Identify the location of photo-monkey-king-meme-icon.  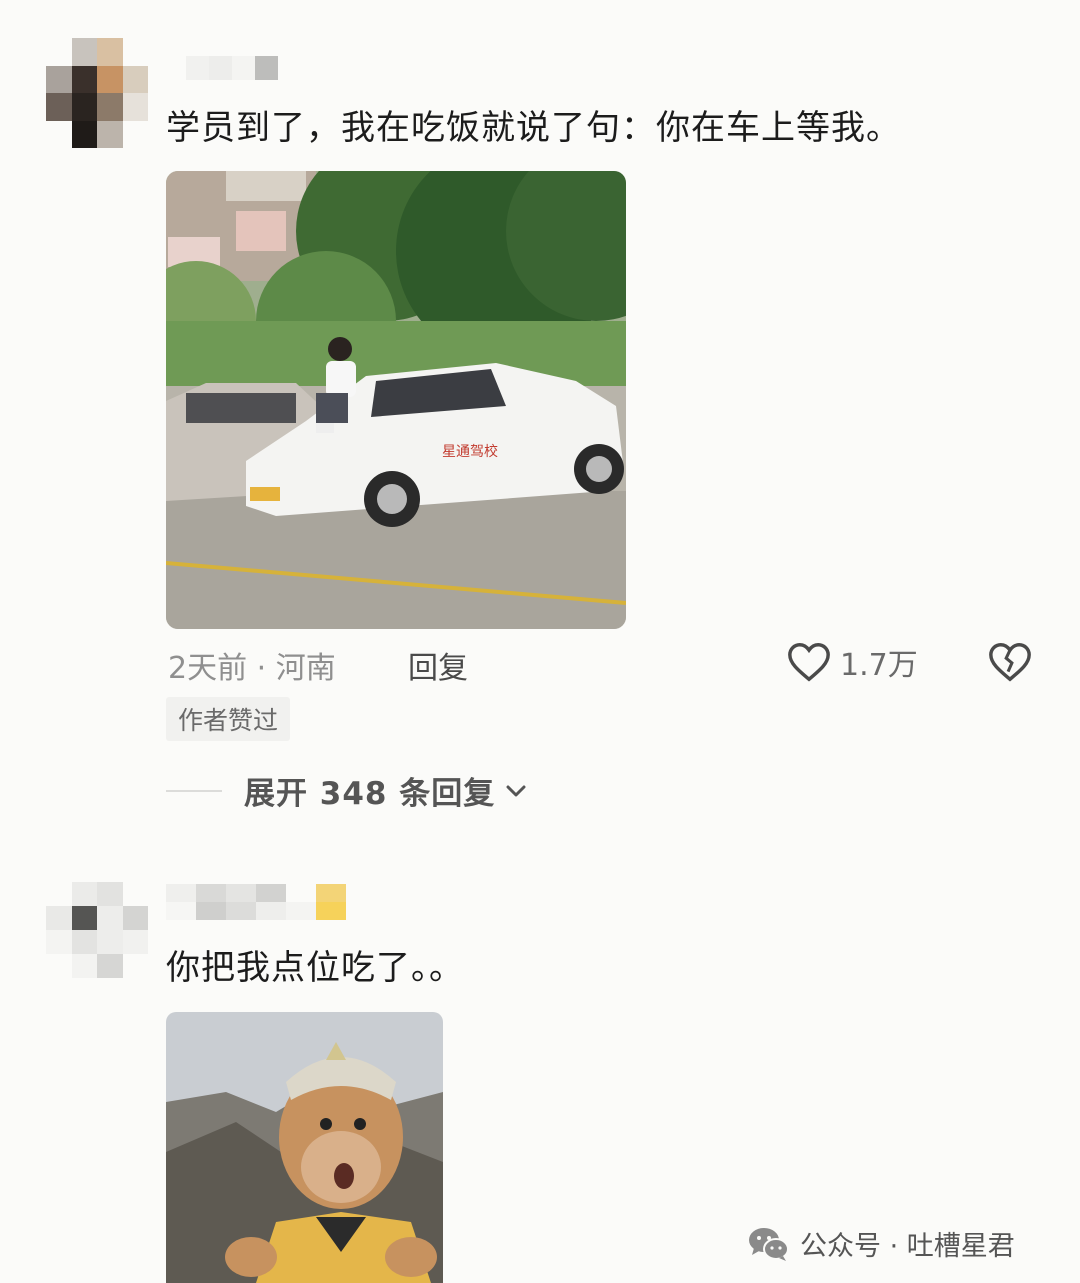
(304, 1147).